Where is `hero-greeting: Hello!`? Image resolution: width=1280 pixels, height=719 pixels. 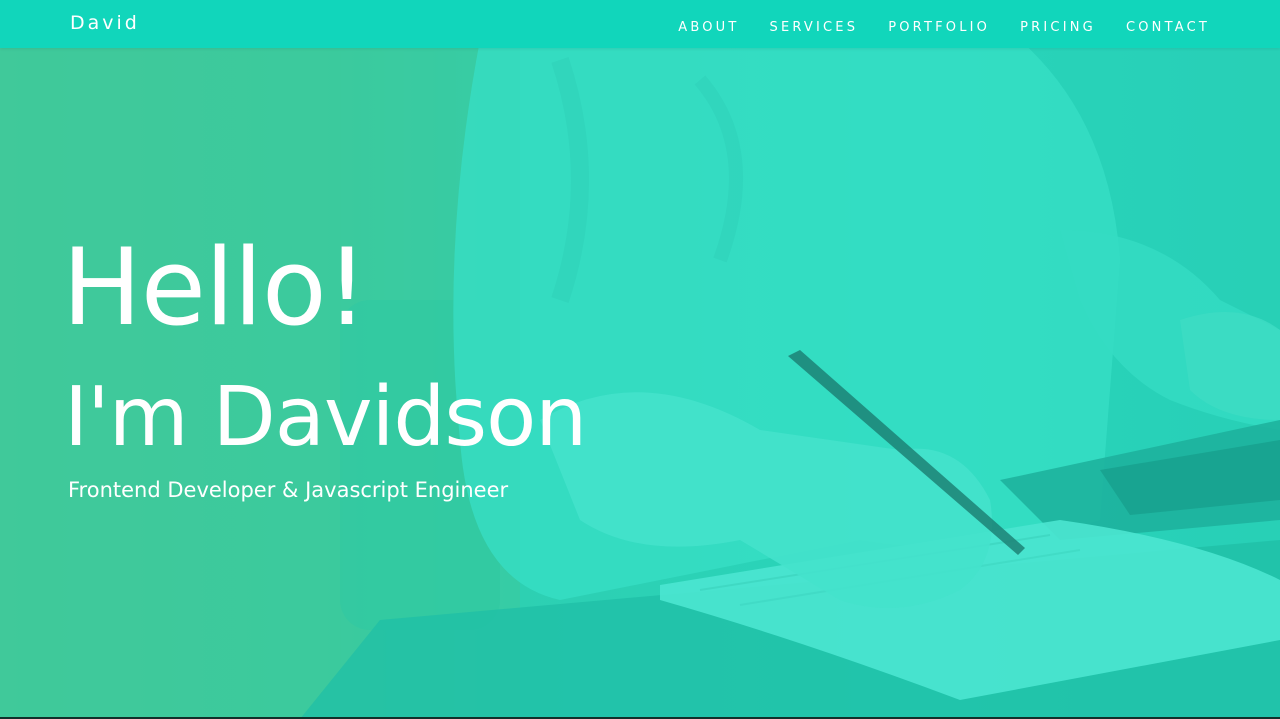 hero-greeting: Hello! is located at coordinates (215, 287).